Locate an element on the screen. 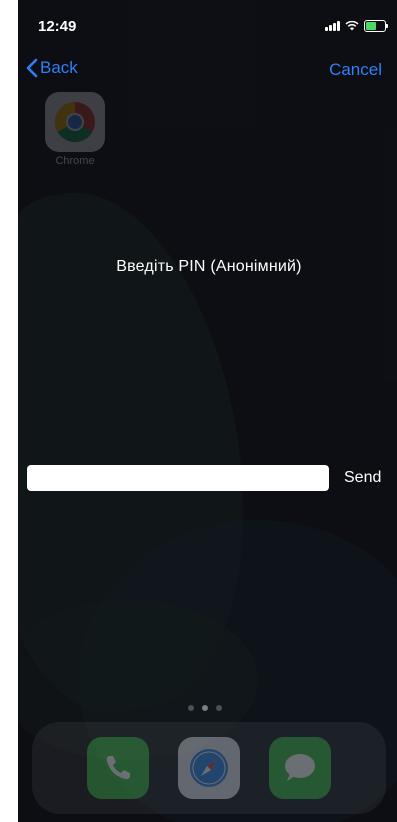 The image size is (397, 822). pin-prompt-title: Введіть PIN (Анонімний) is located at coordinates (209, 266).